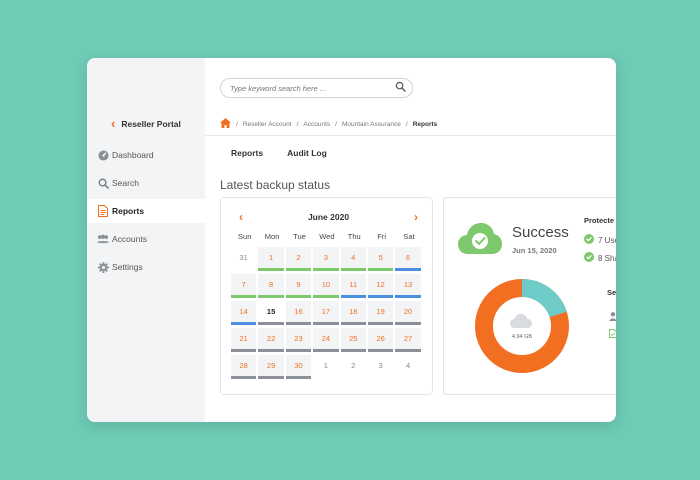 The width and height of the screenshot is (700, 480). I want to click on calendar-day: 11, so click(353, 286).